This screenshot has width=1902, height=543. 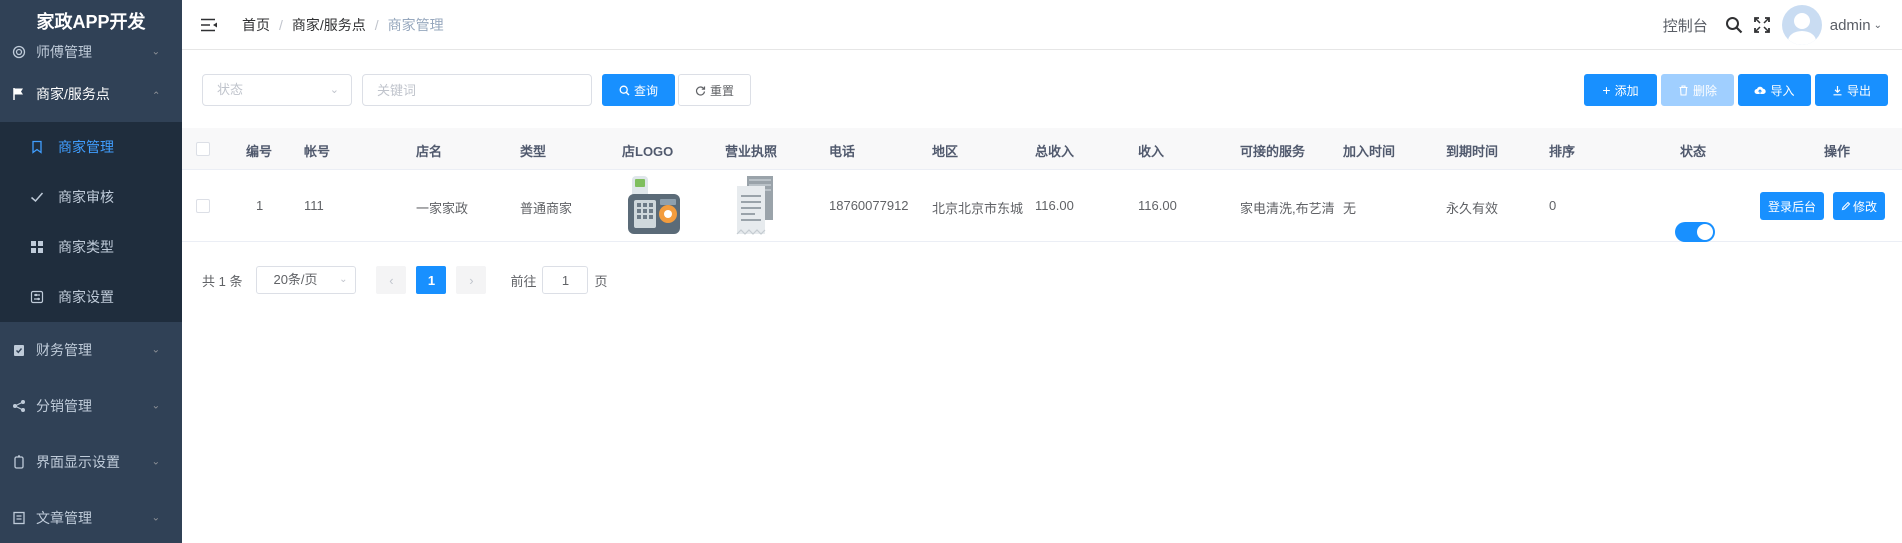 I want to click on cell-services: 家电清洗,布艺清, so click(x=1287, y=208).